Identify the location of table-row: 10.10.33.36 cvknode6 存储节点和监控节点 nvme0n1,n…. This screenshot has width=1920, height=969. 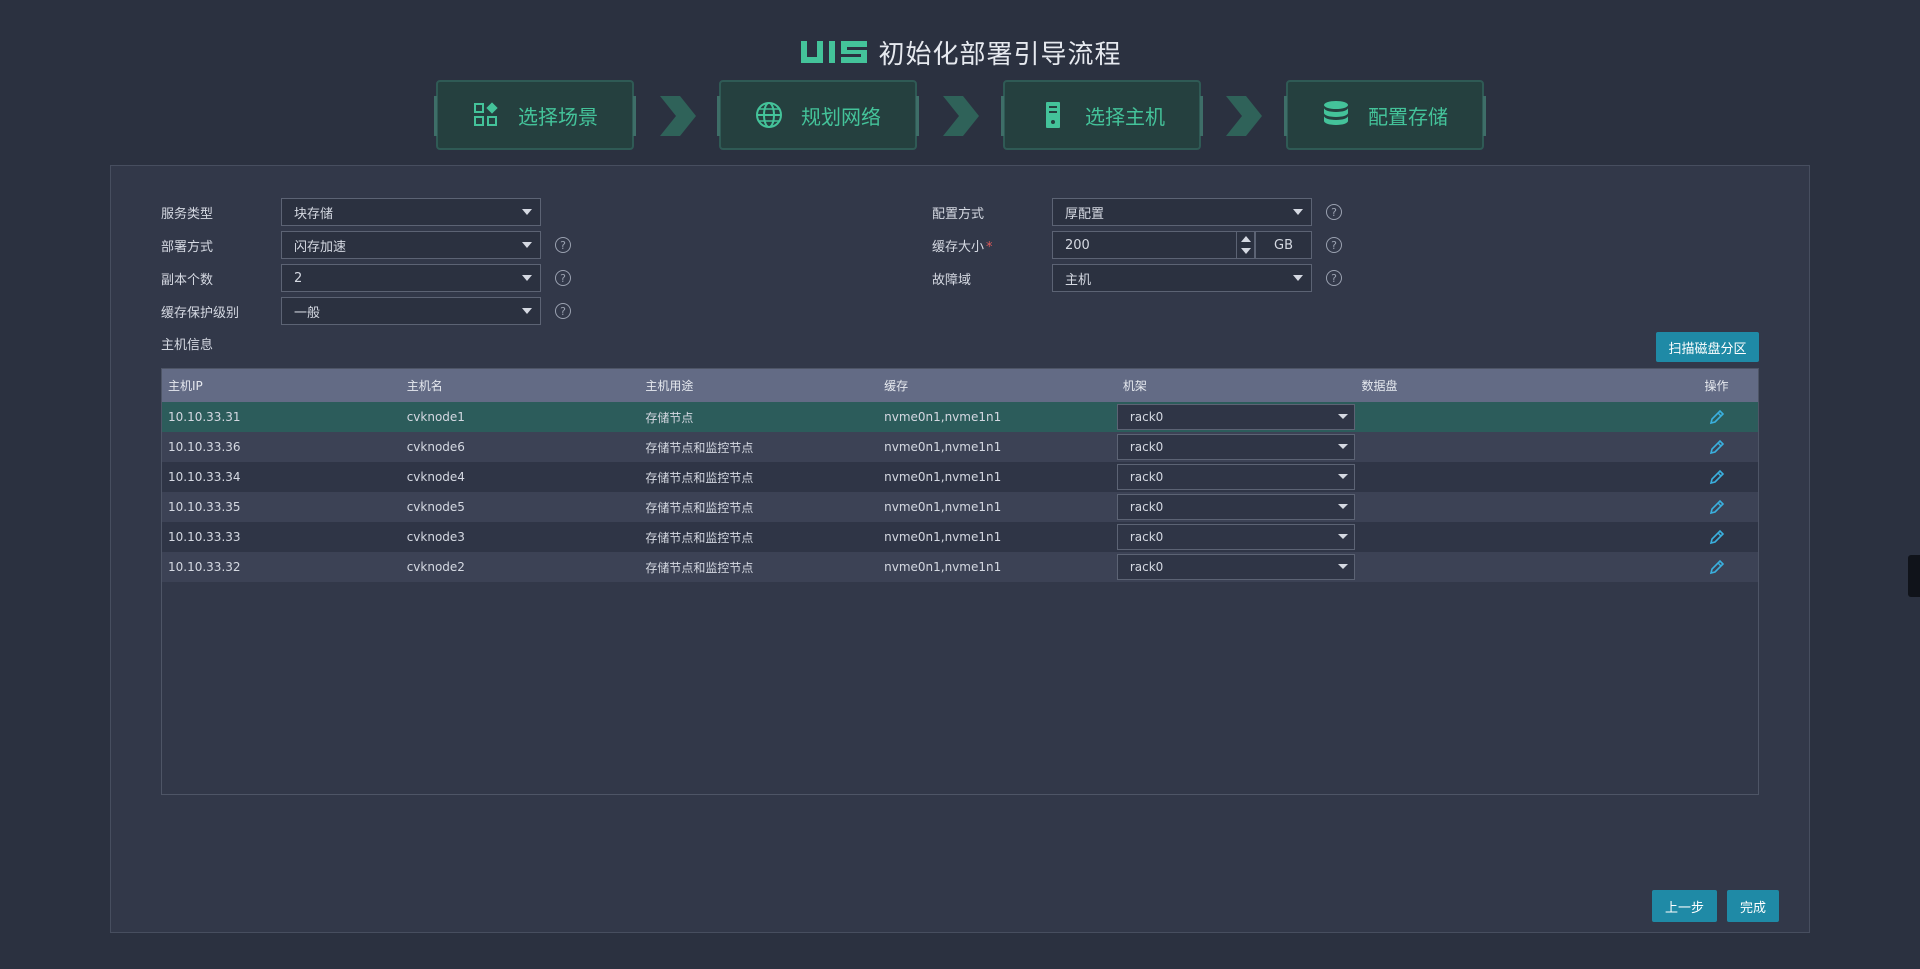
(960, 447).